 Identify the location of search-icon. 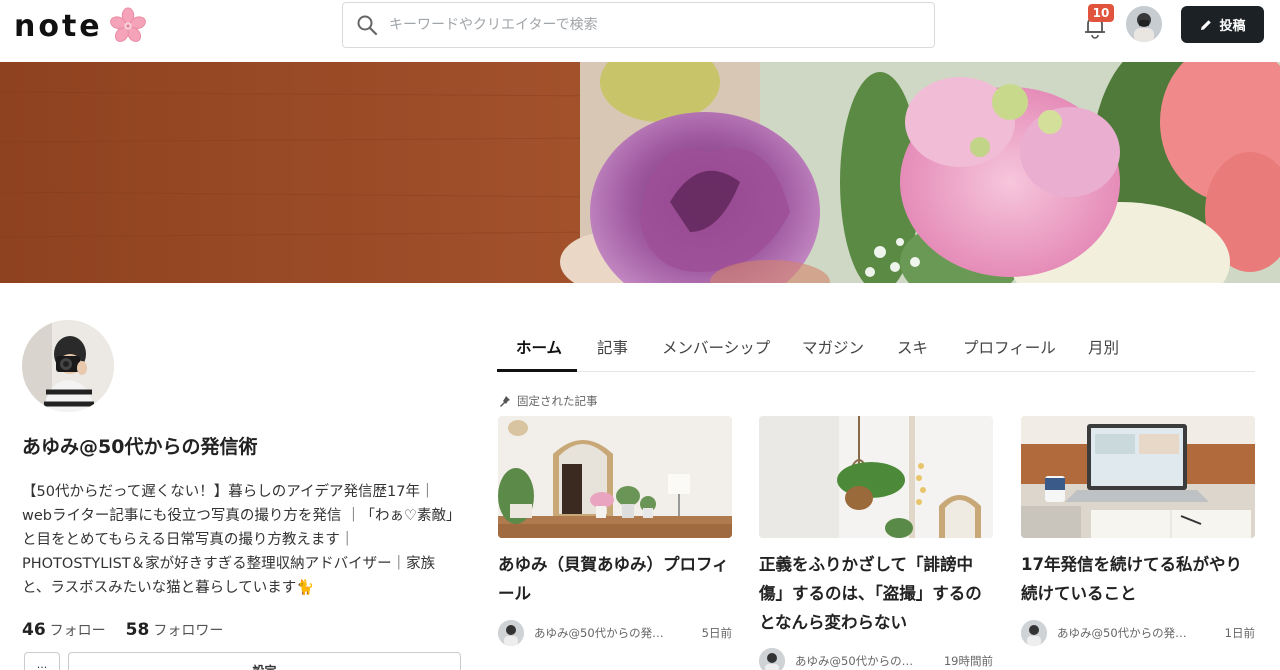
(367, 25).